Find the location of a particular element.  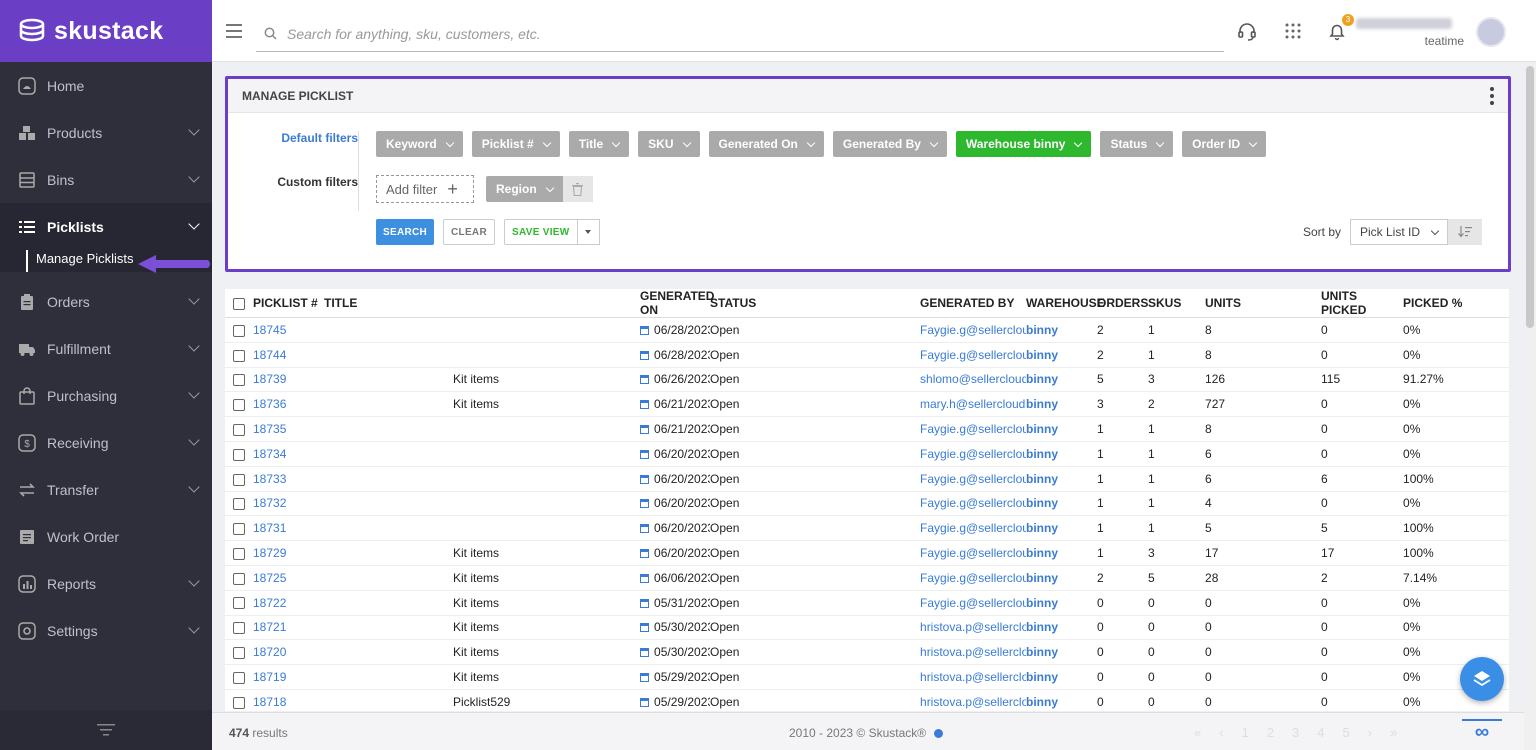

sidebar-item-fulfillment: Fulfillment is located at coordinates (106, 348).